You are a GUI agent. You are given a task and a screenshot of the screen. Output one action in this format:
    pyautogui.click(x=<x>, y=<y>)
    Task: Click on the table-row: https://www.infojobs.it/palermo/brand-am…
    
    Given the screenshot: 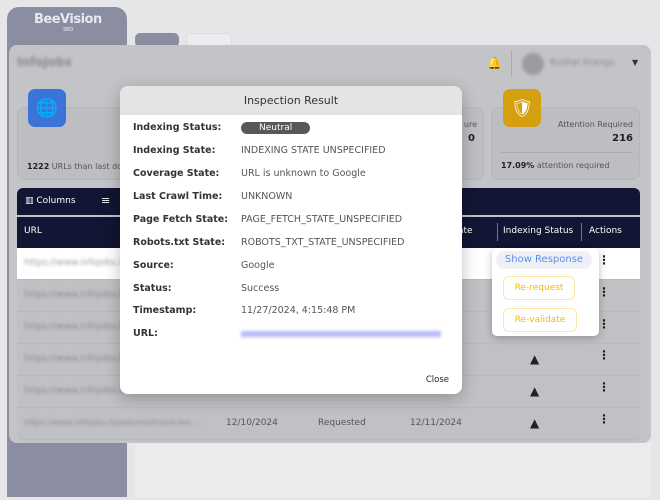 What is the action you would take?
    pyautogui.click(x=328, y=424)
    